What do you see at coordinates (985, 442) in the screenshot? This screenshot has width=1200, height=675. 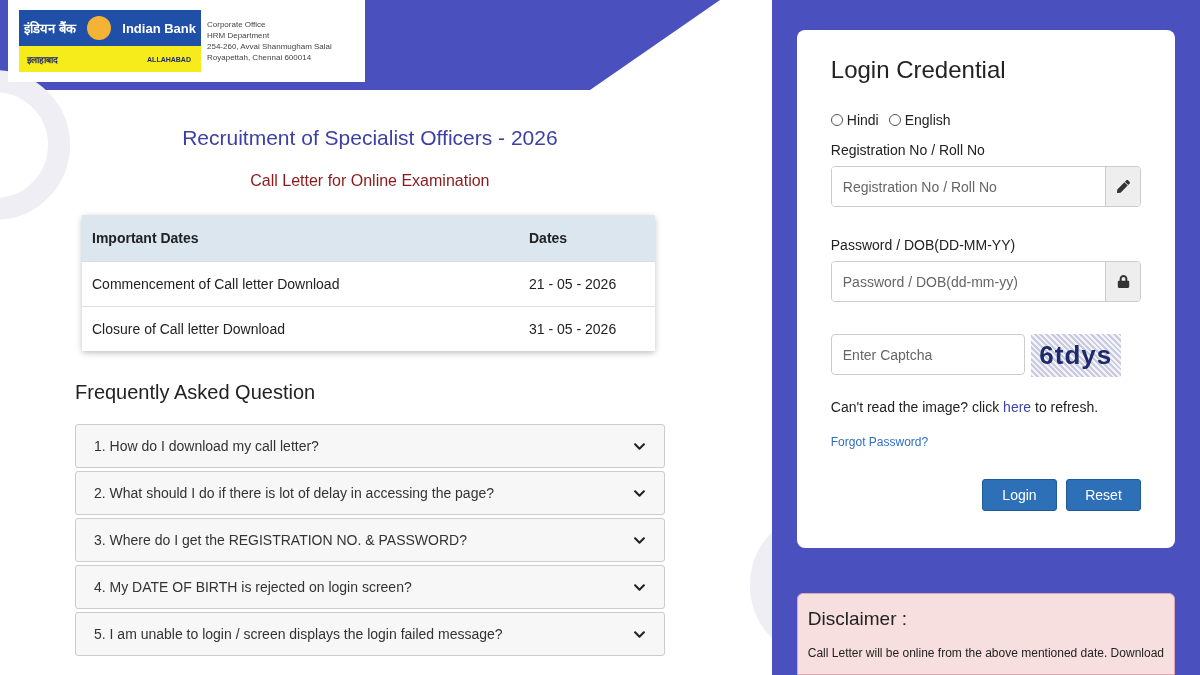 I see `forgot-password-link: Forgot Password?` at bounding box center [985, 442].